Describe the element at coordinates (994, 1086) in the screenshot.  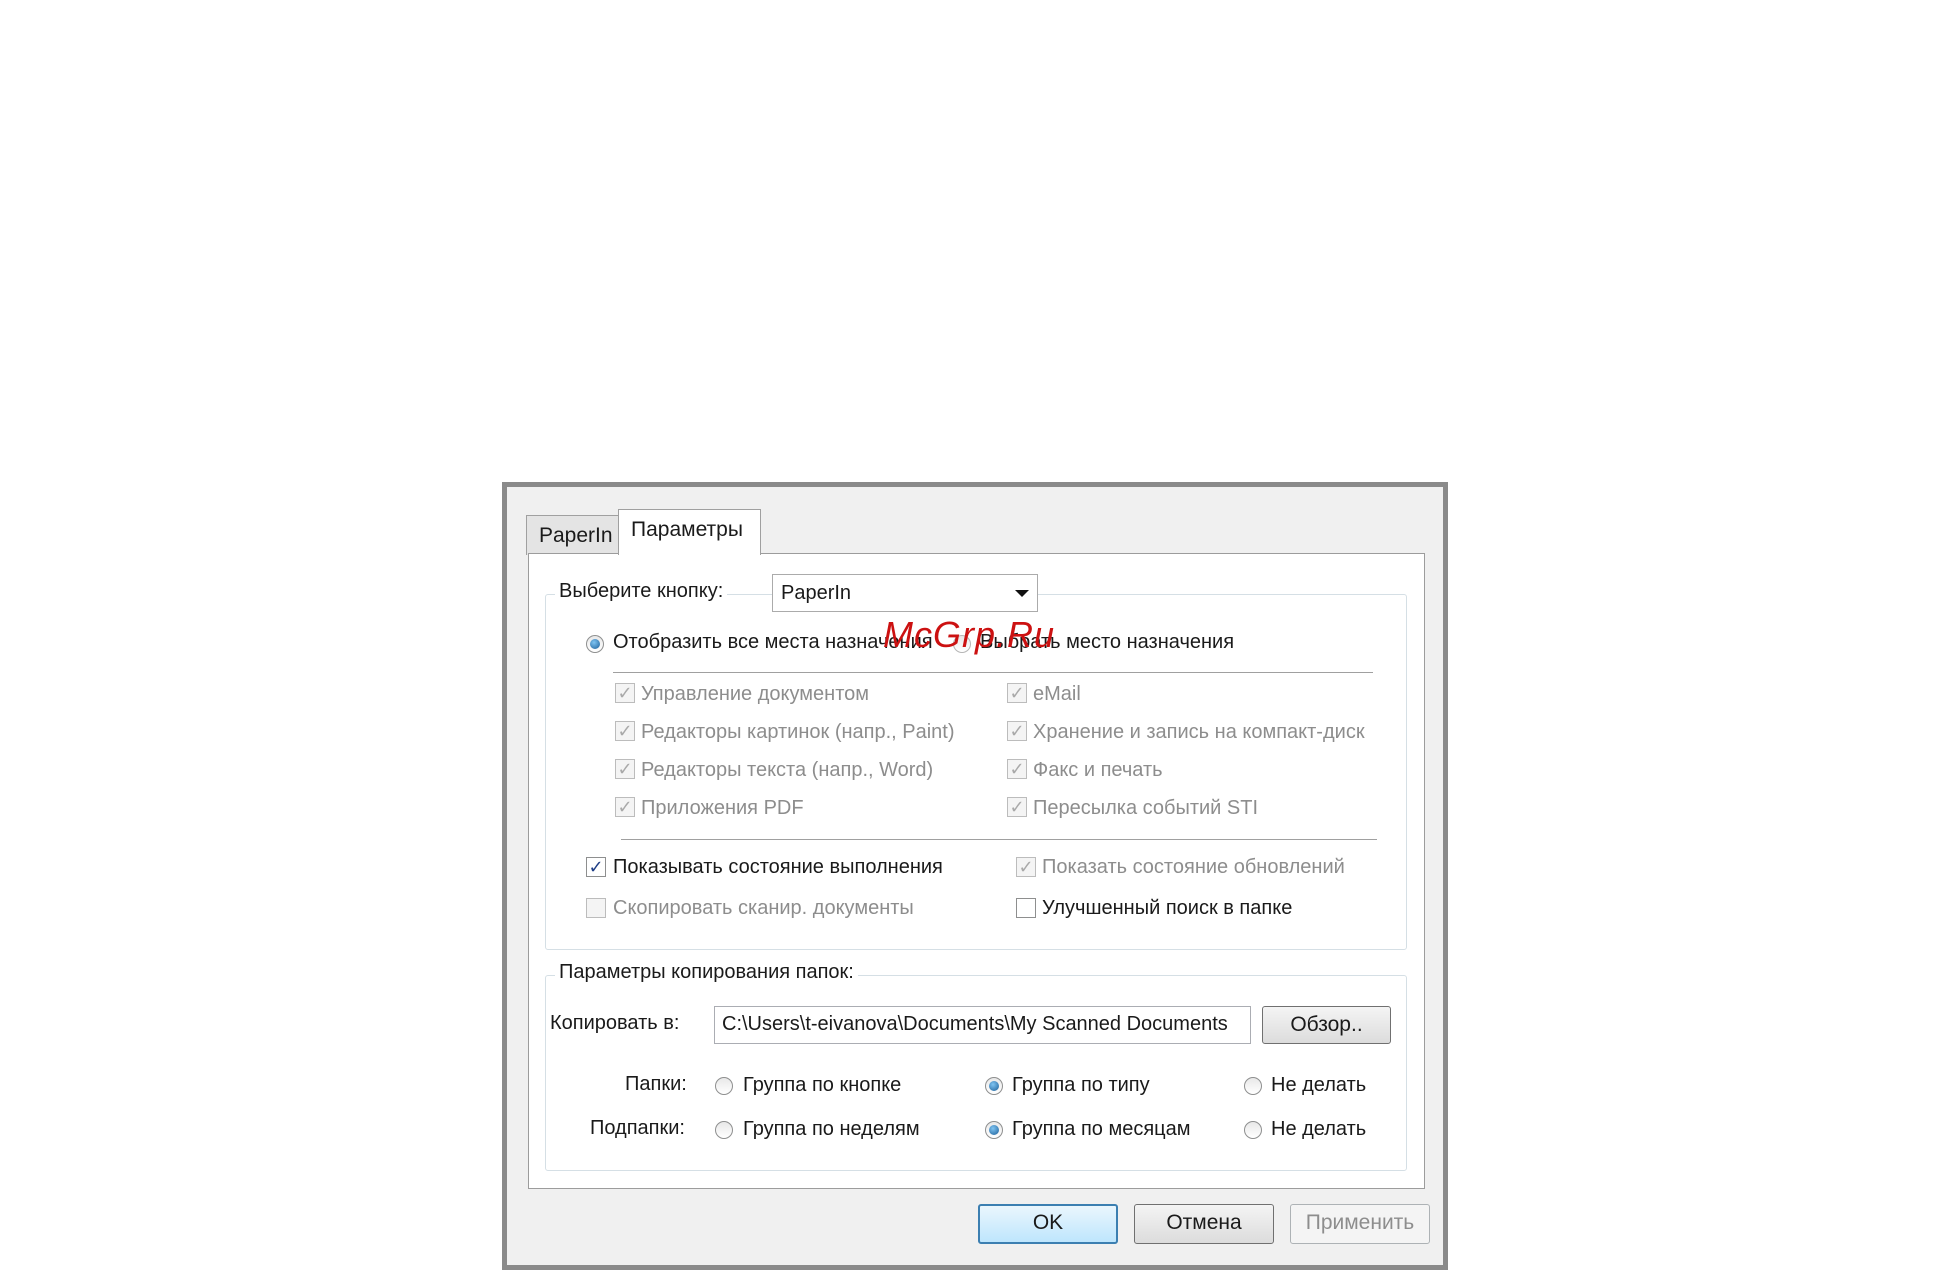
I see `folders-by-type-radio` at that location.